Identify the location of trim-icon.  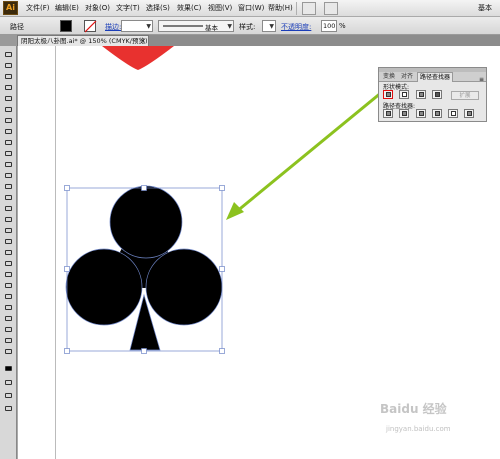
(404, 113).